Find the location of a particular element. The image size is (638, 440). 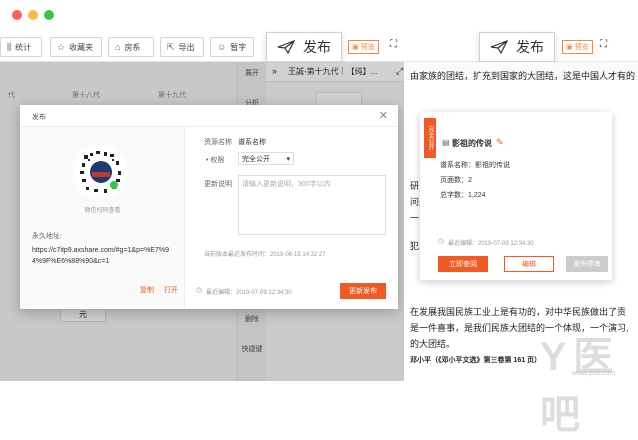

copy-link: 复制 is located at coordinates (147, 290).